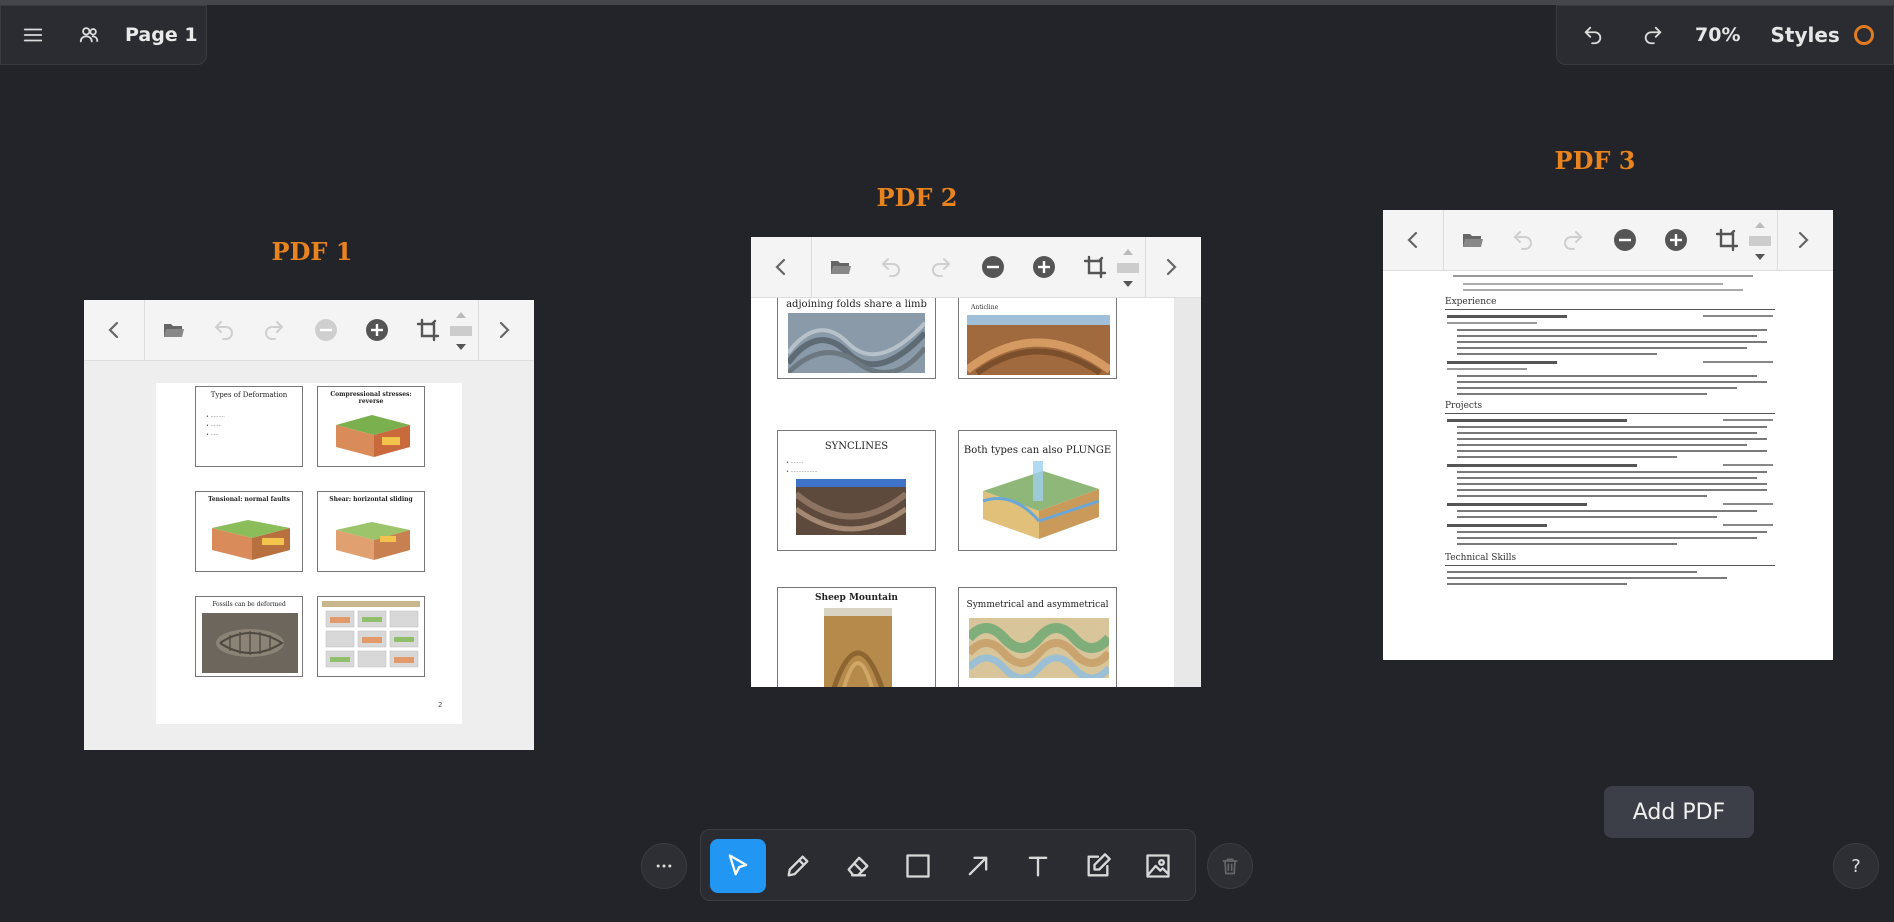 The width and height of the screenshot is (1894, 922). I want to click on arrow-tool-button, so click(978, 866).